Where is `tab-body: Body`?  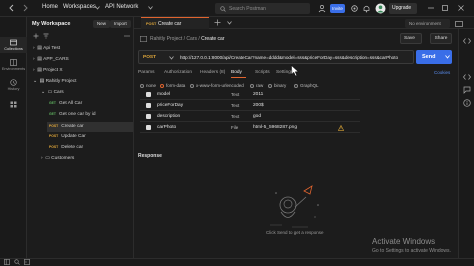 tab-body: Body is located at coordinates (236, 72).